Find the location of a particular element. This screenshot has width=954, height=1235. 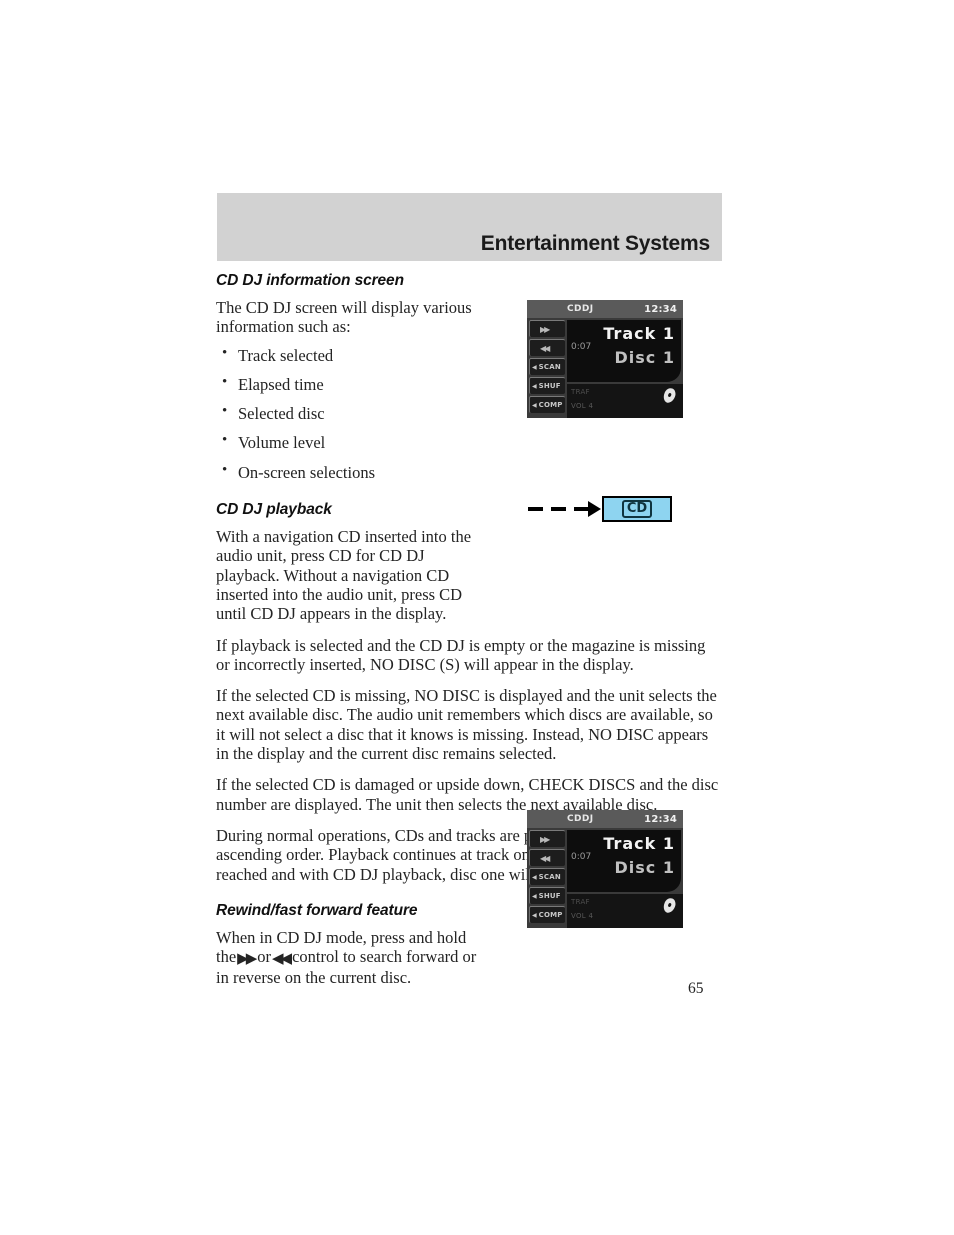

list-item: Track selected is located at coordinates (352, 355).